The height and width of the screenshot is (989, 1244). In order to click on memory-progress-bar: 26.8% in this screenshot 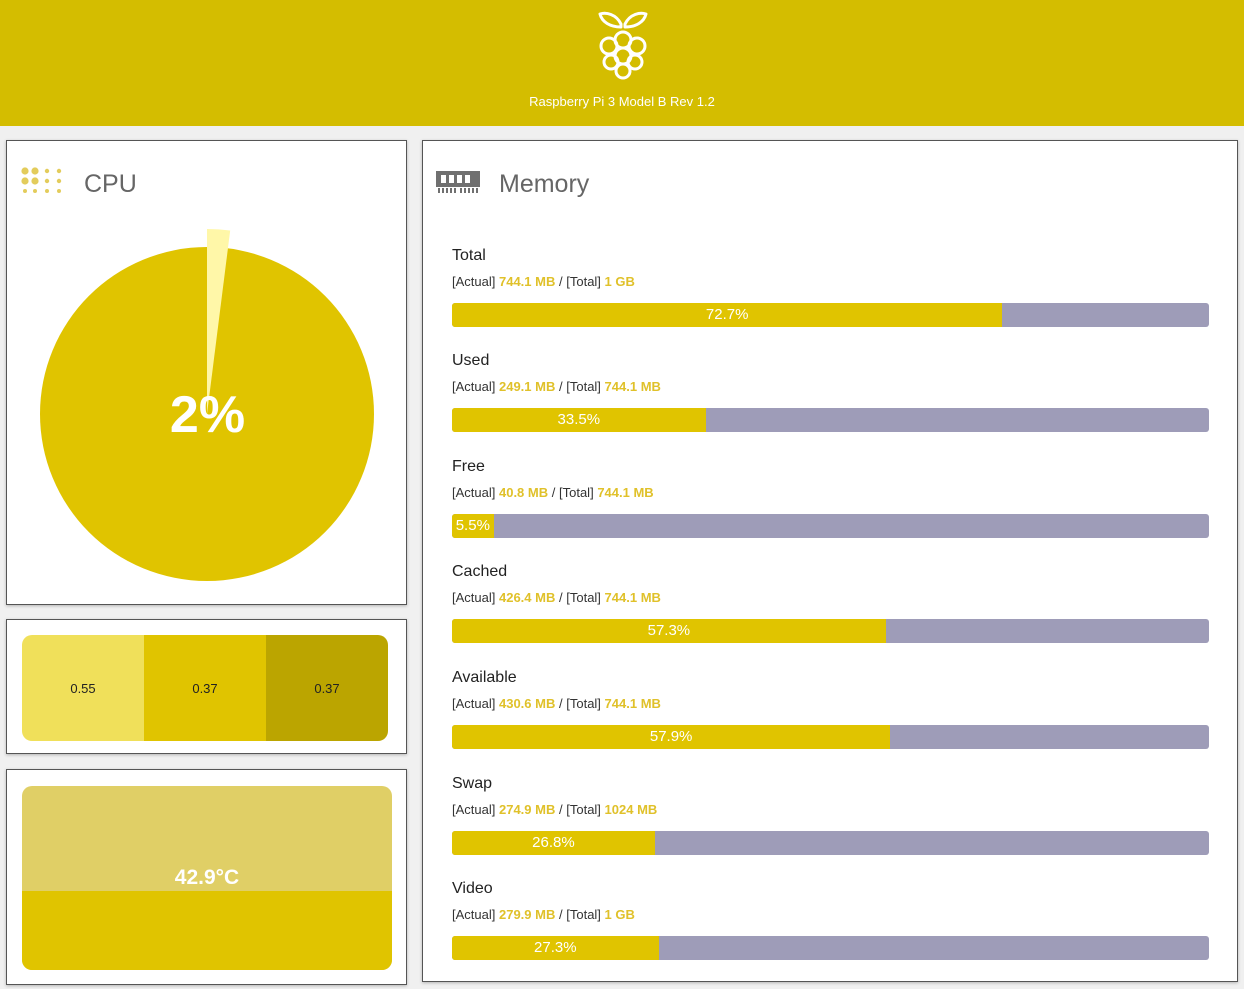, I will do `click(830, 843)`.